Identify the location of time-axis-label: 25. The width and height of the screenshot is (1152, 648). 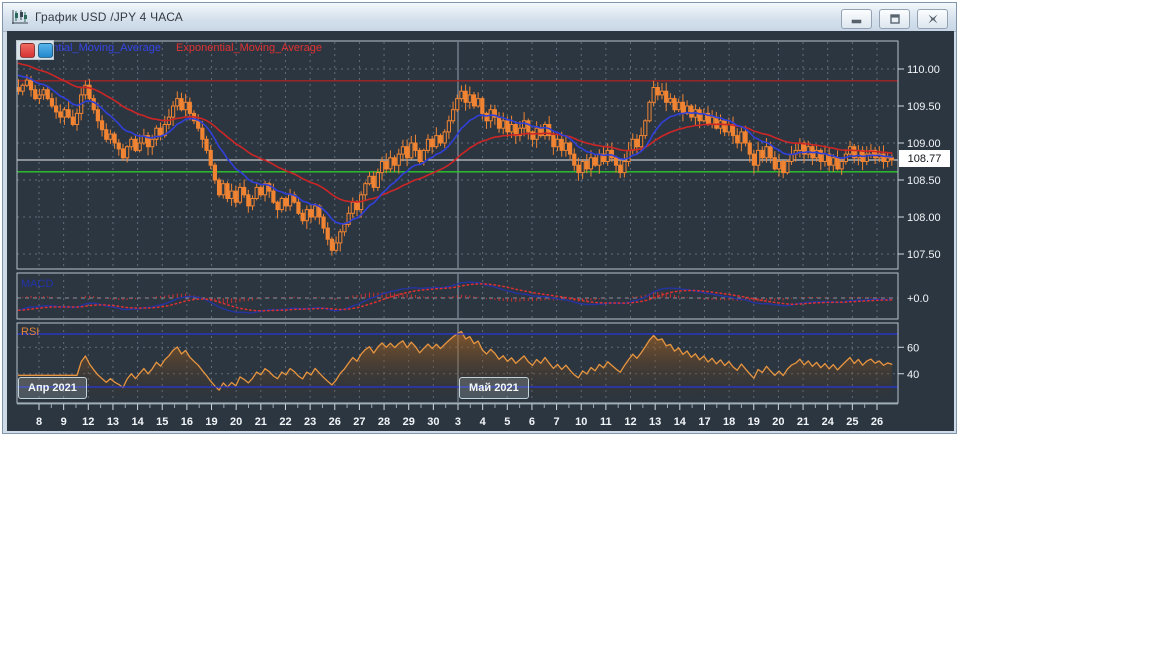
(852, 422).